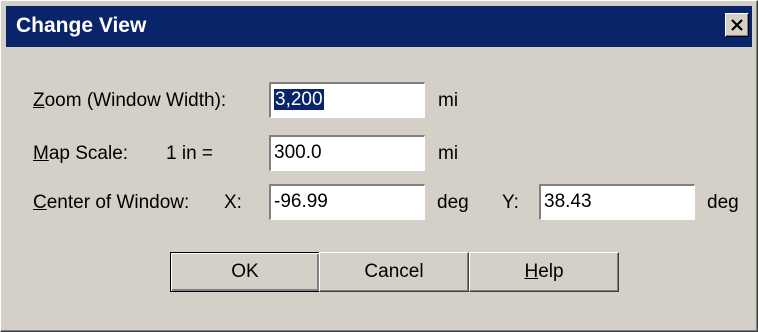 This screenshot has height=332, width=758. Describe the element at coordinates (347, 153) in the screenshot. I see `map-scale-input: 300.0` at that location.